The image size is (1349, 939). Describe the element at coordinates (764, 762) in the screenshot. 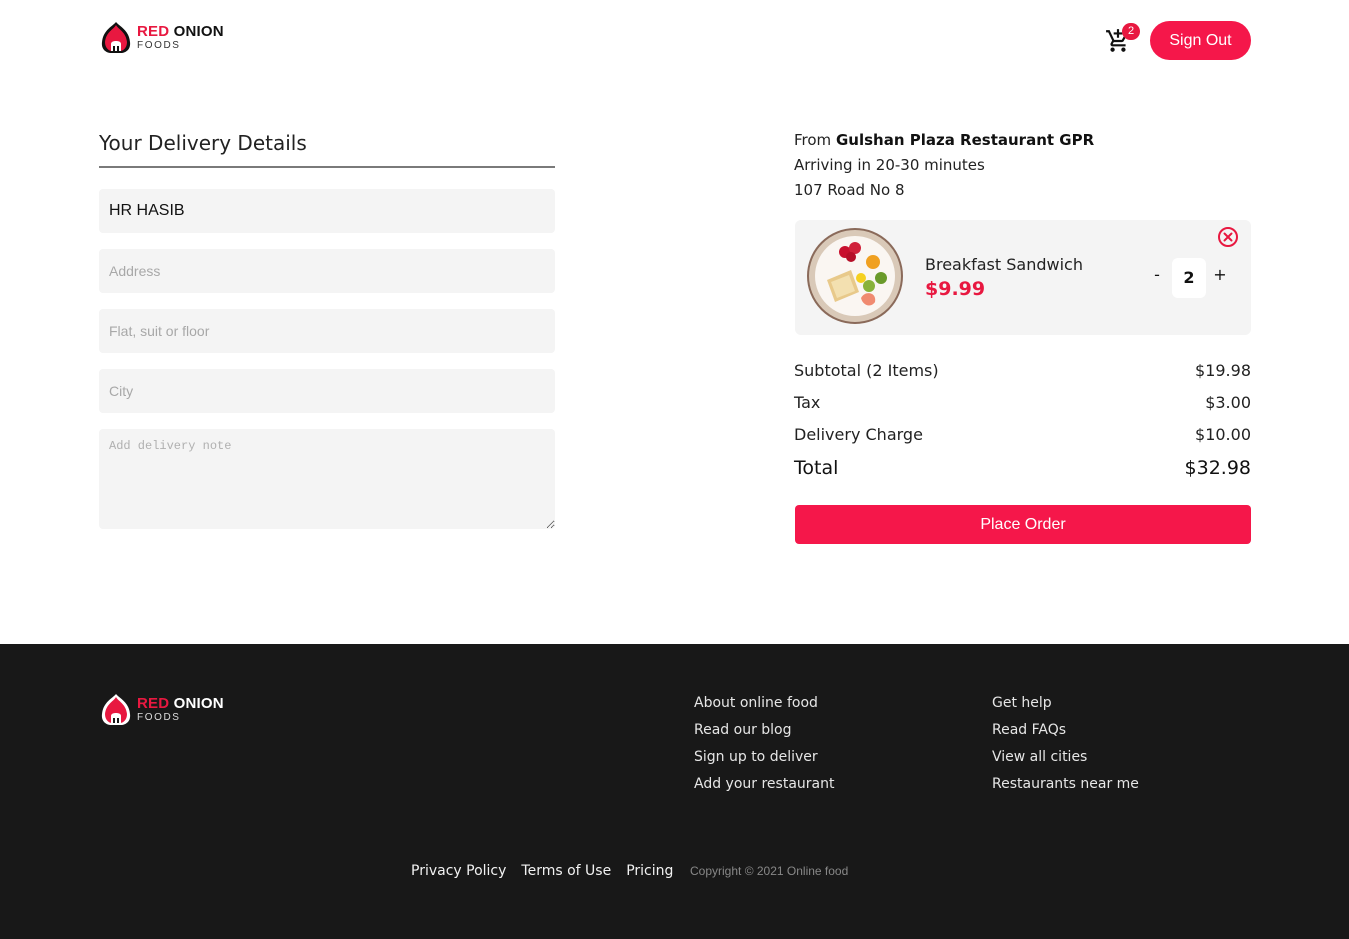

I see `footer-link: Sign up to deliver` at that location.